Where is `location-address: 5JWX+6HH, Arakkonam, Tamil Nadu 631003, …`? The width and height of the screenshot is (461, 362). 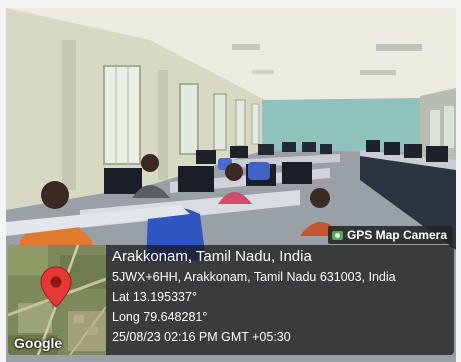
location-address: 5JWX+6HH, Arakkonam, Tamil Nadu 631003, … is located at coordinates (254, 277).